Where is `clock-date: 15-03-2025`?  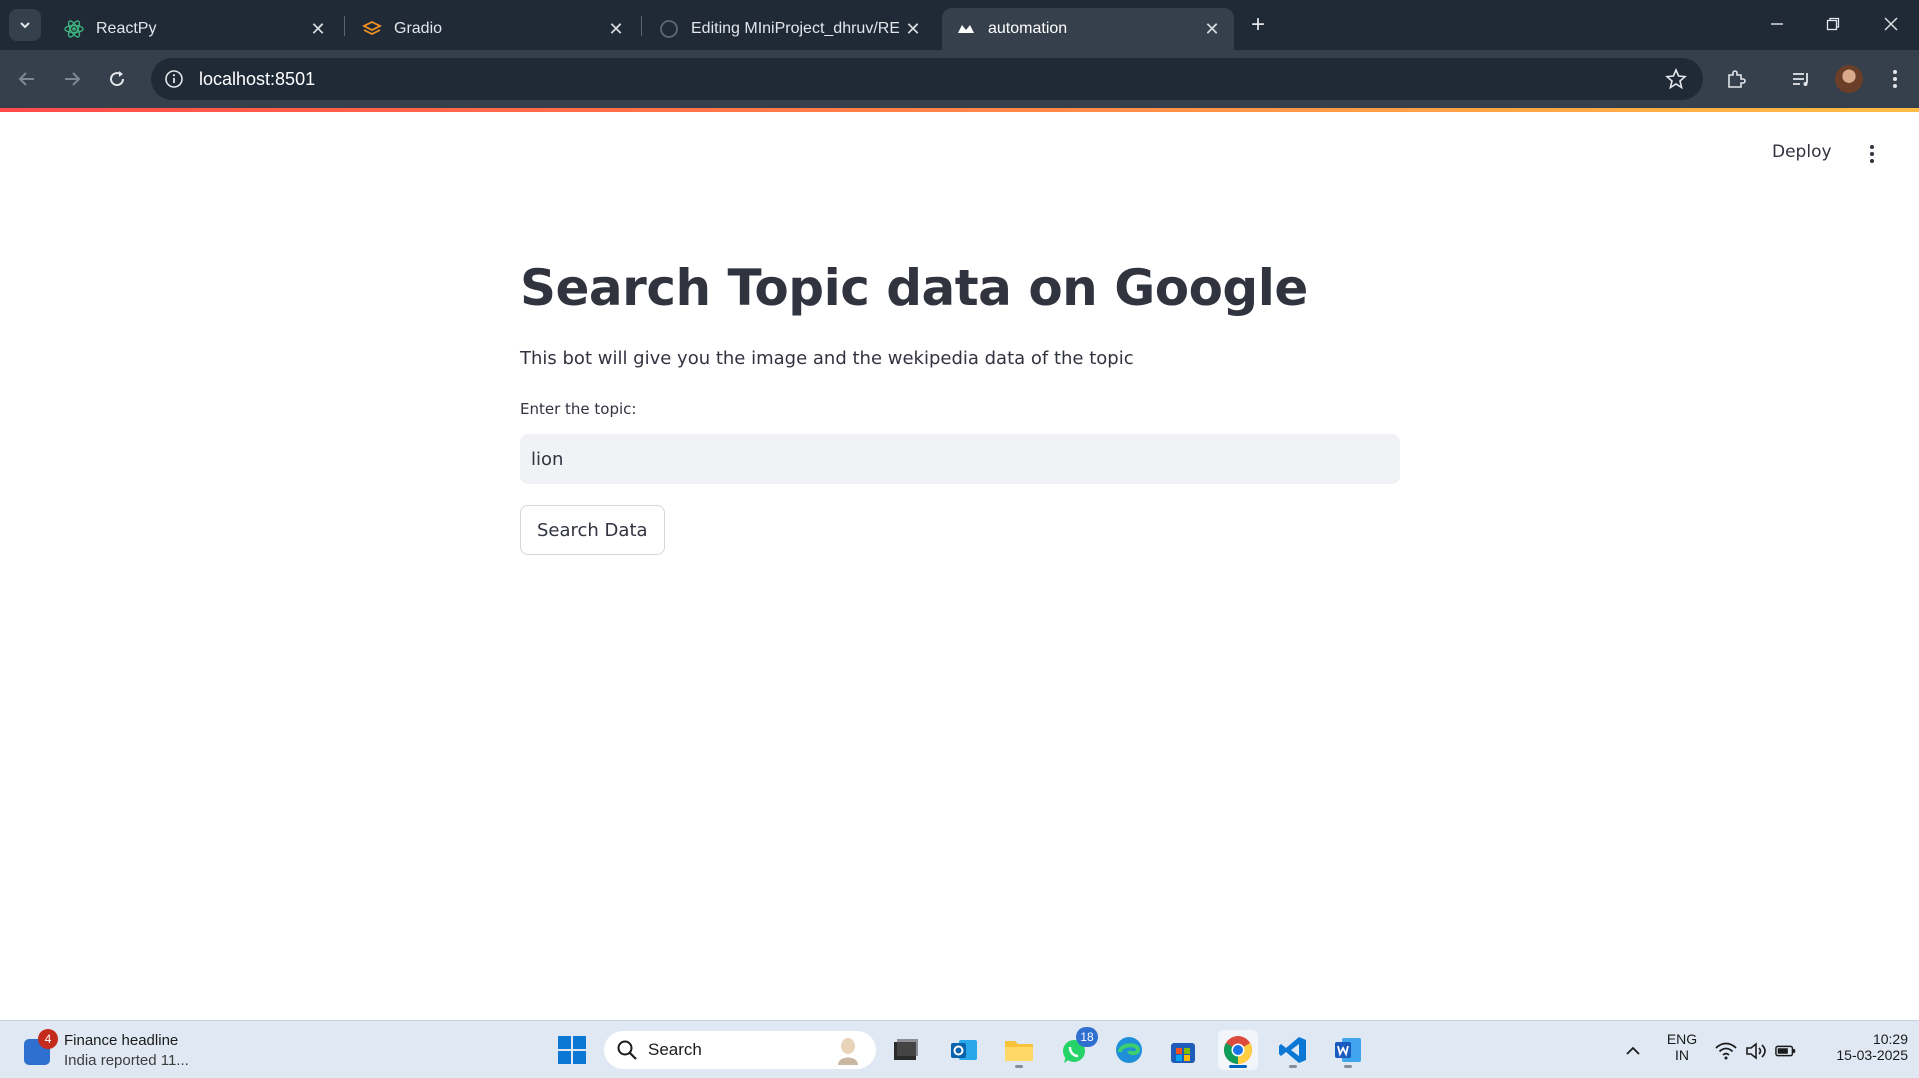 clock-date: 15-03-2025 is located at coordinates (1872, 1055).